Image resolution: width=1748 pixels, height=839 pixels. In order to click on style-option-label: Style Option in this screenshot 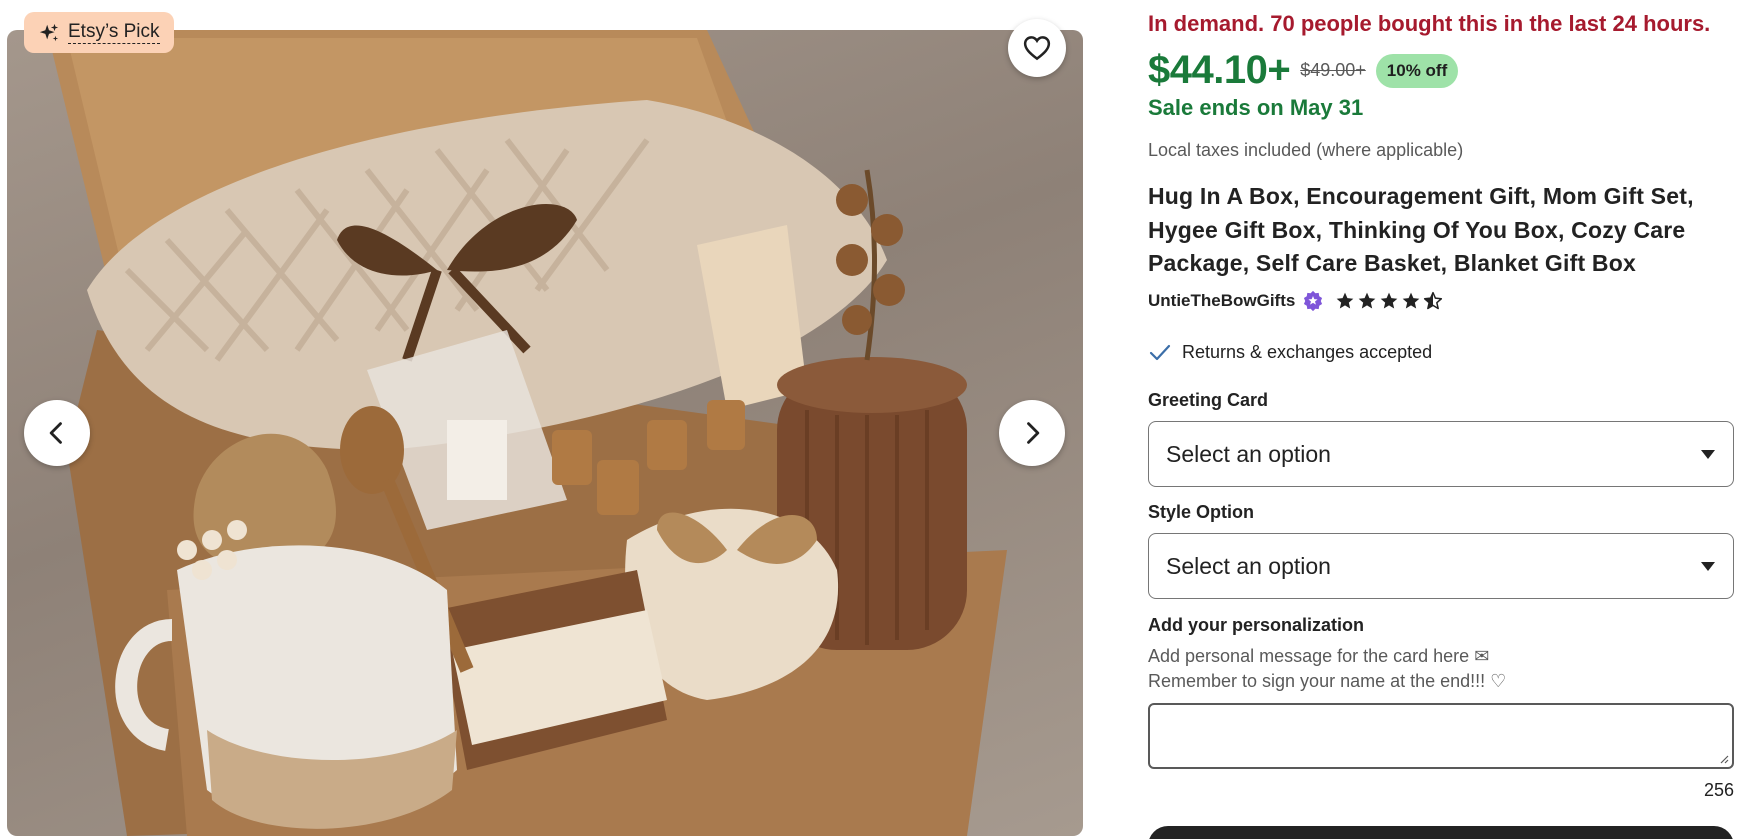, I will do `click(1201, 512)`.